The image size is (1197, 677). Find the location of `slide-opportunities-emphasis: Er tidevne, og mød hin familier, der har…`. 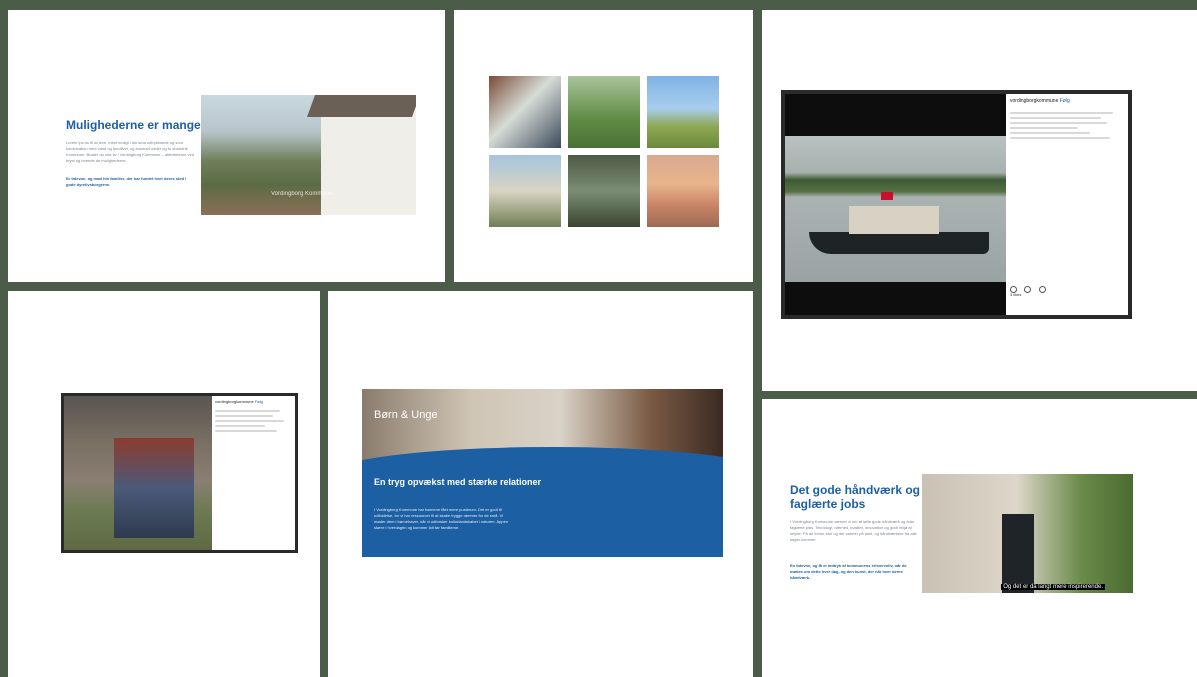

slide-opportunities-emphasis: Er tidevne, og mød hin familier, der har… is located at coordinates (126, 181).